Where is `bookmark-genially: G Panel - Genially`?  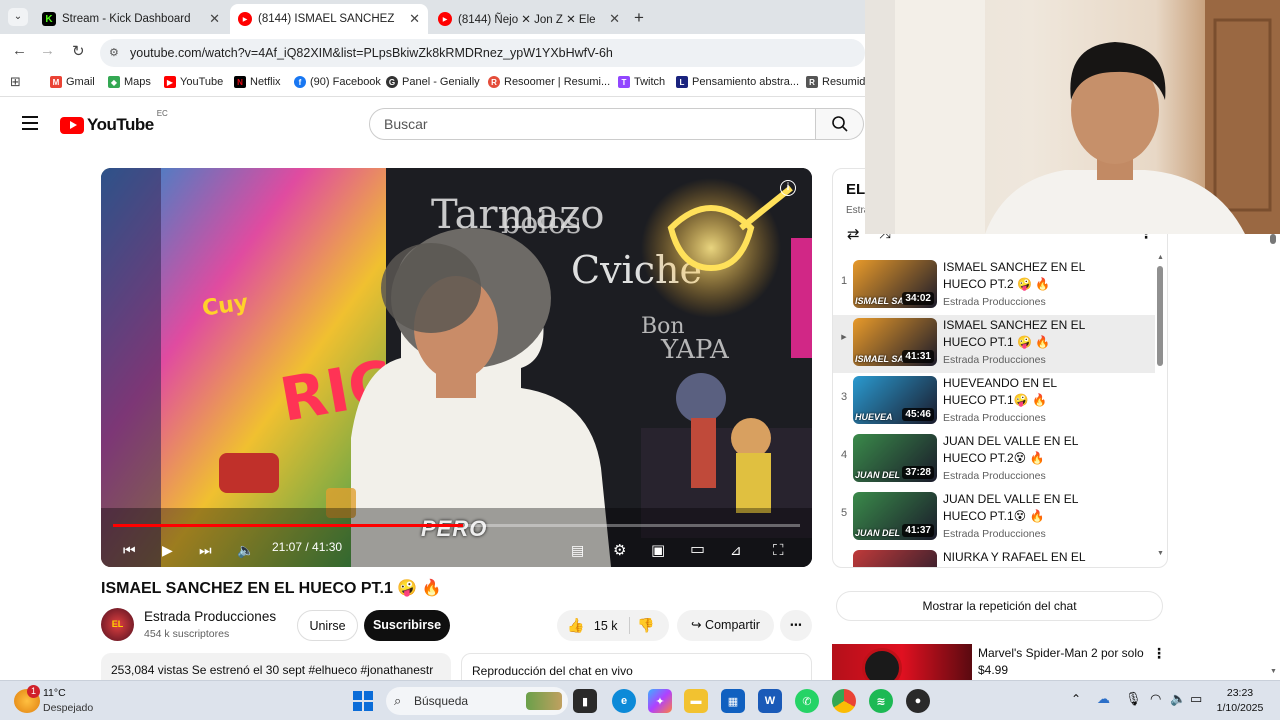
bookmark-genially: G Panel - Genially is located at coordinates (433, 82).